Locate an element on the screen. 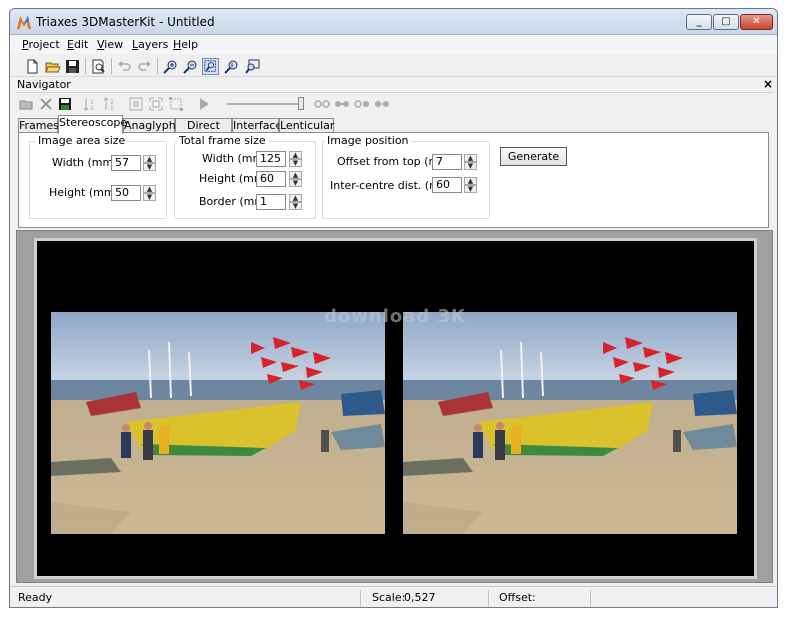  inter-centre-spinner: ▲ ▼ is located at coordinates (470, 185).